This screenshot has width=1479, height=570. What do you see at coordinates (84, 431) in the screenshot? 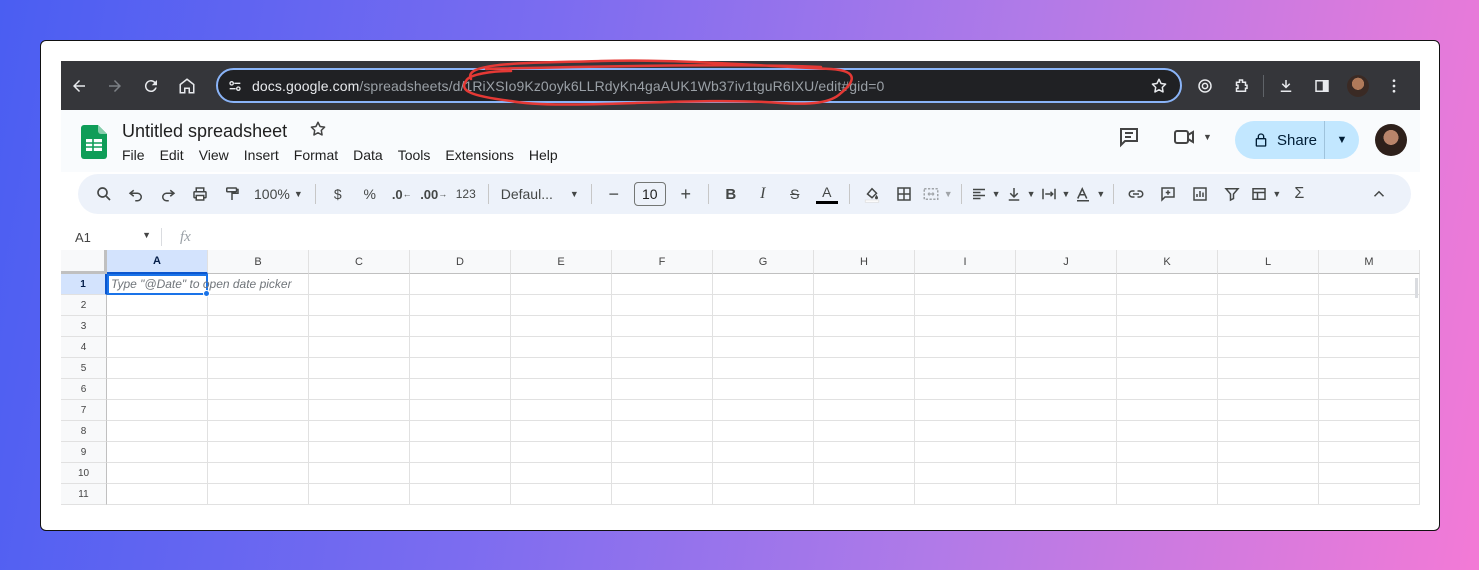
I see `row-header-8: 8` at bounding box center [84, 431].